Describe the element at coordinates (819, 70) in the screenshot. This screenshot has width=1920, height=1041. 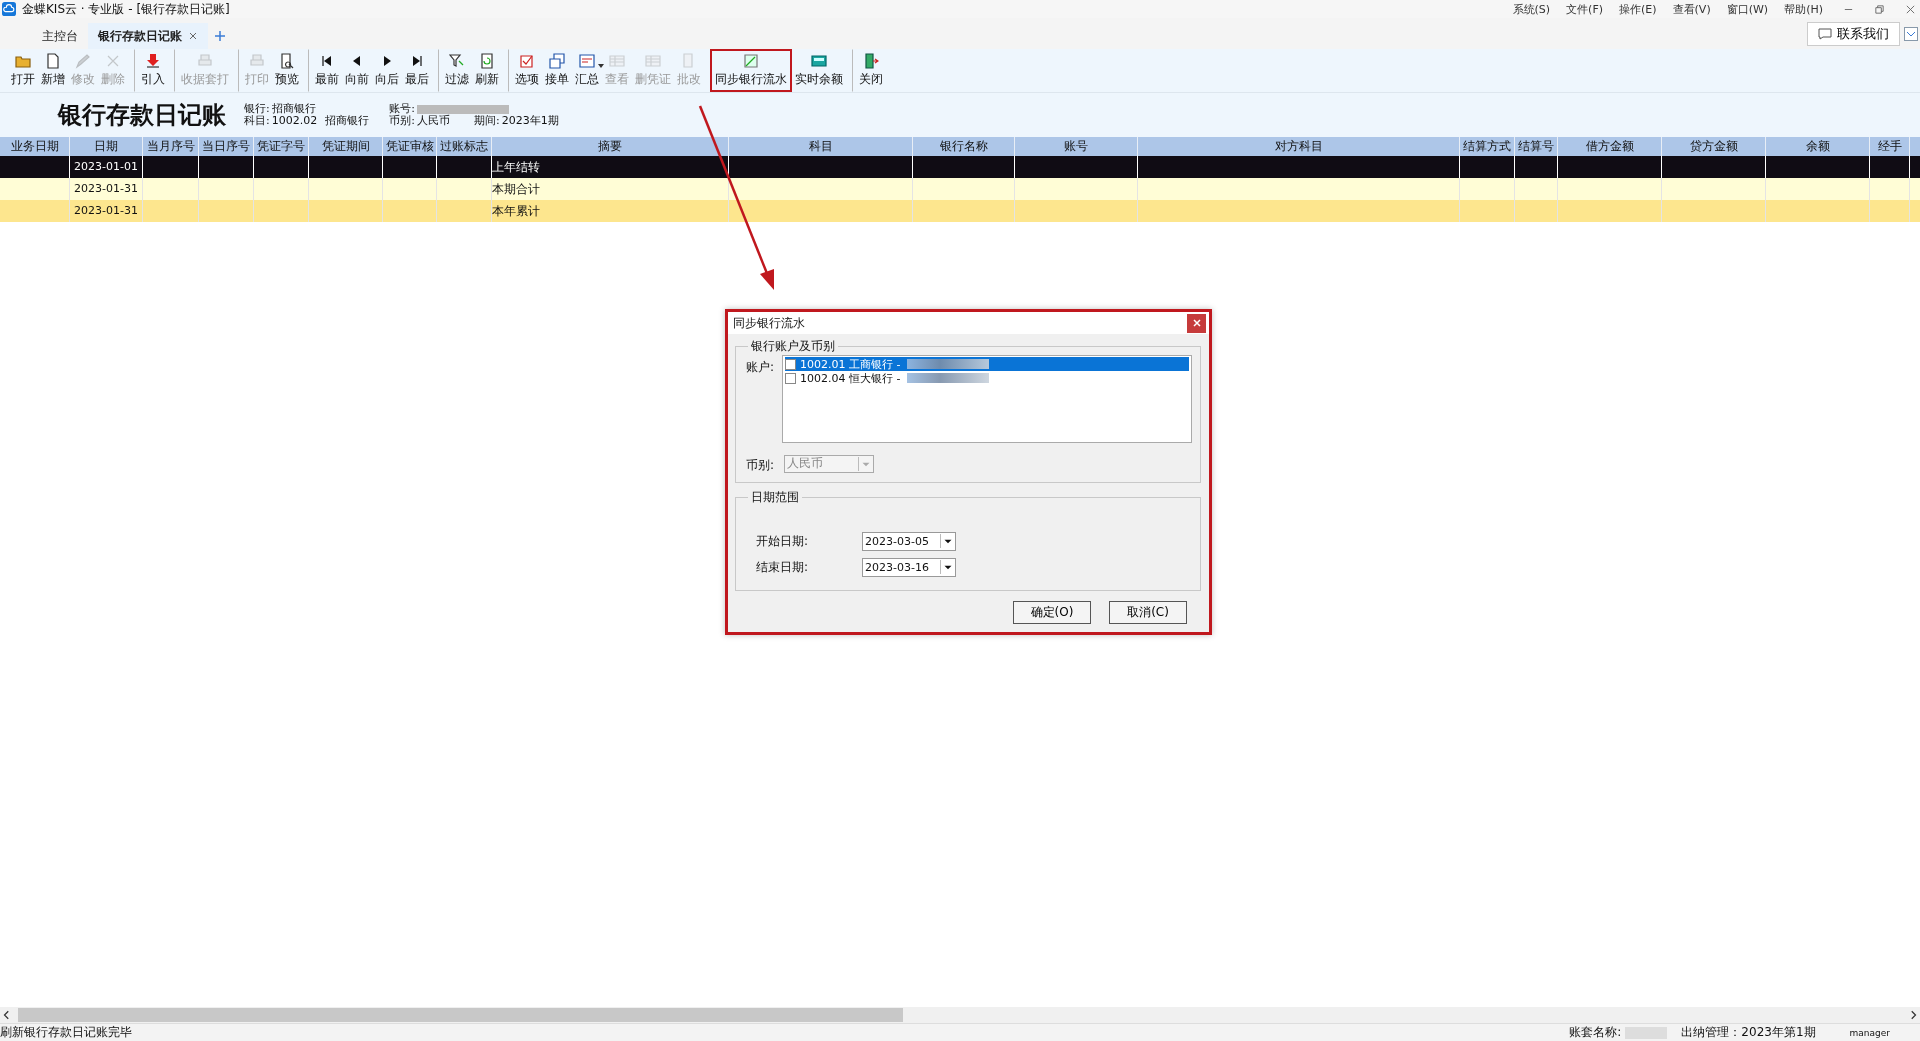
I see `toolbar-button: 实时余额` at that location.